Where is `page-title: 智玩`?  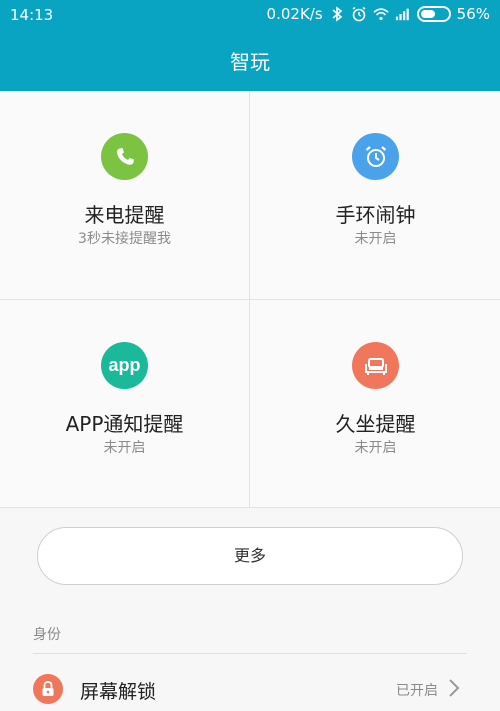 page-title: 智玩 is located at coordinates (250, 62).